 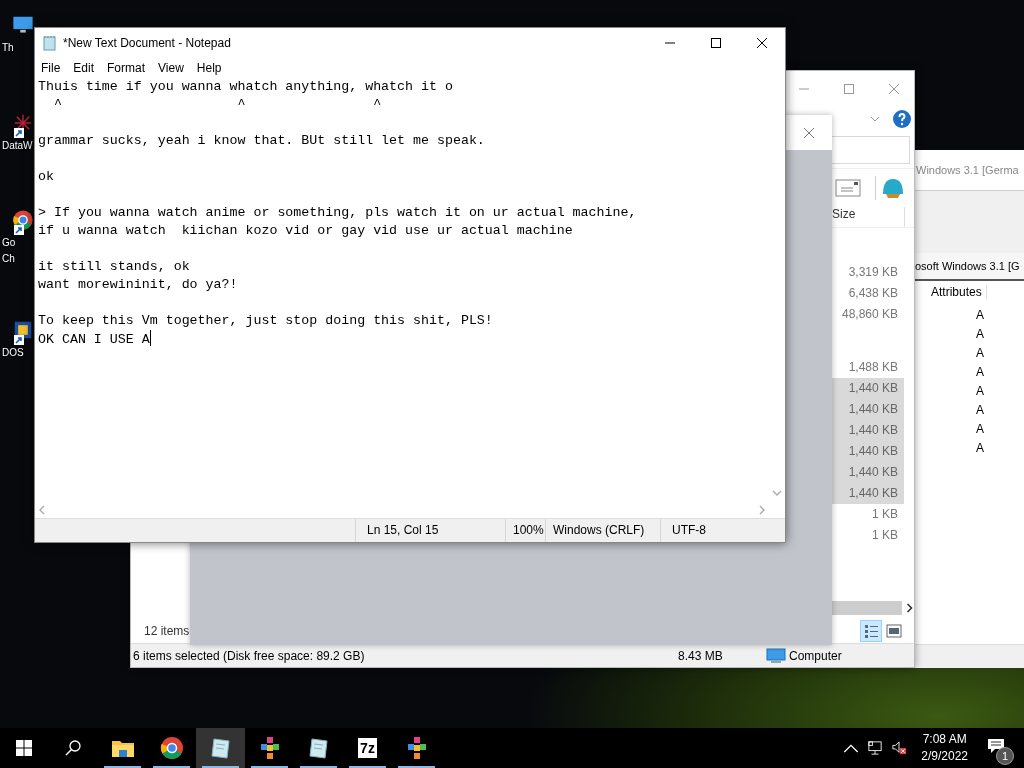 What do you see at coordinates (51, 67) in the screenshot?
I see `menu-item: File` at bounding box center [51, 67].